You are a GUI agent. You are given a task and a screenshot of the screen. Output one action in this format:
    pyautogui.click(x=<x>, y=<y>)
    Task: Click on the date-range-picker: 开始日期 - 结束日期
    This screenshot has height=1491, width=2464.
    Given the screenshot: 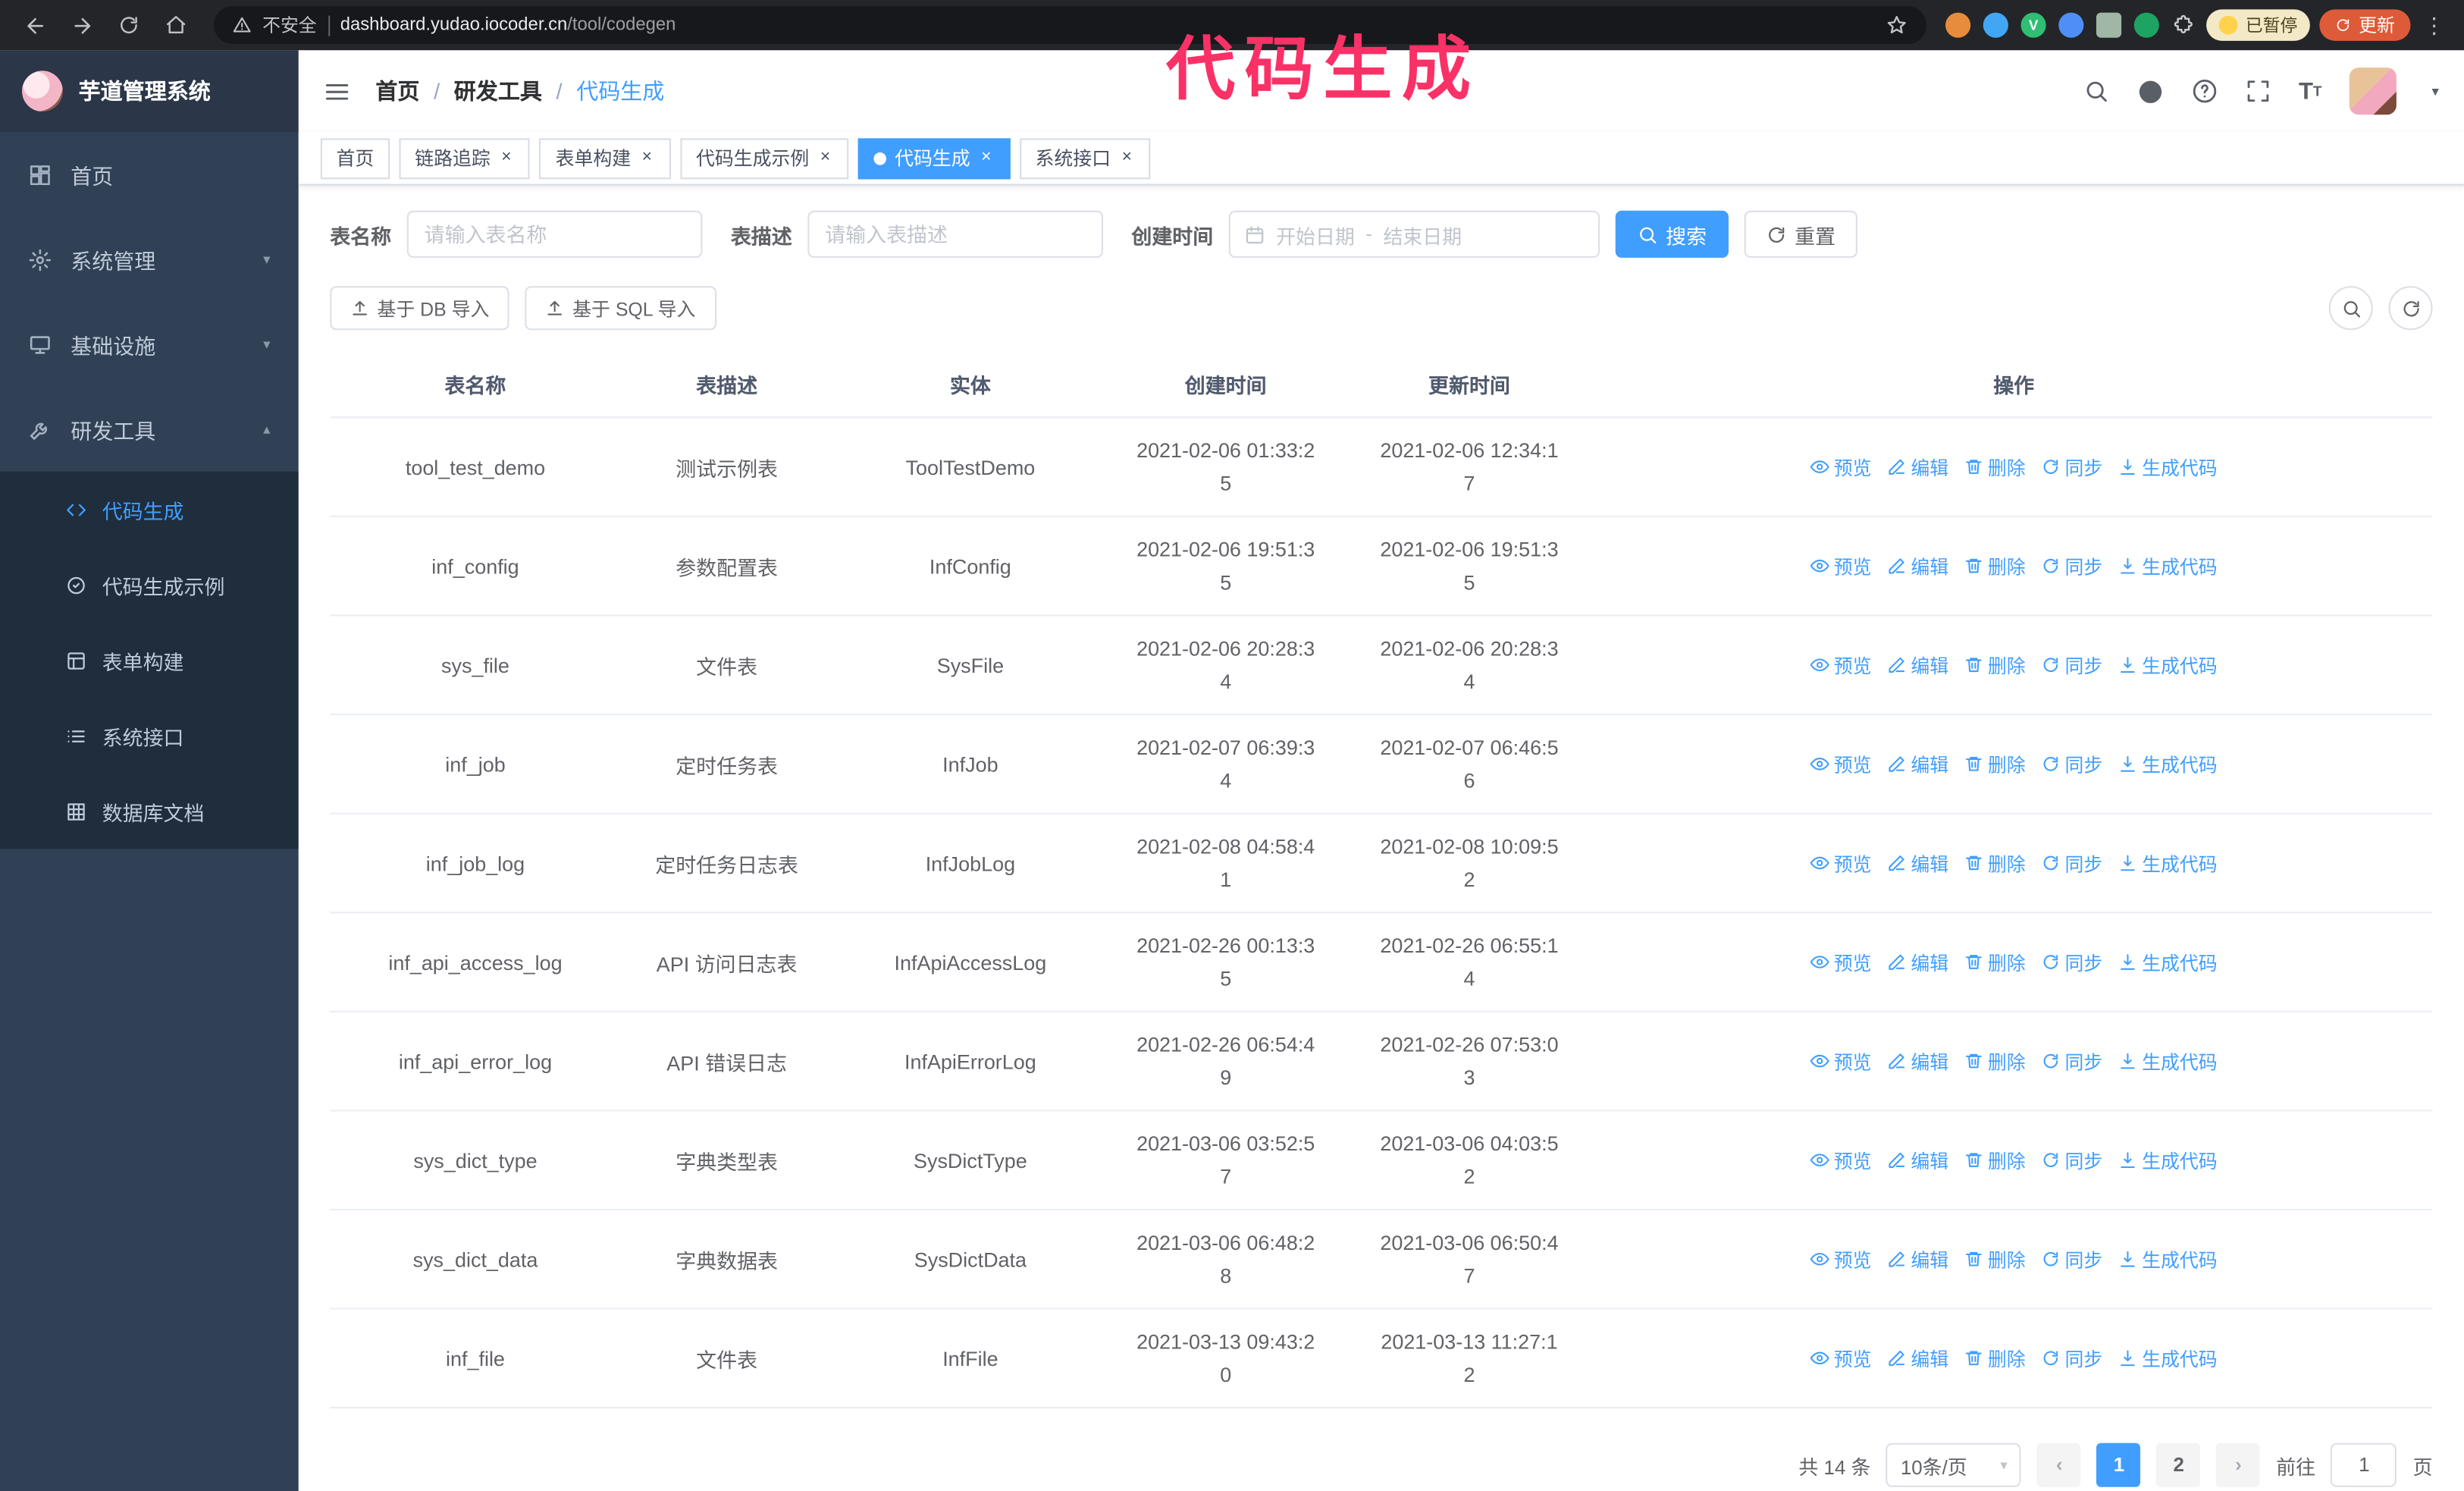 What is the action you would take?
    pyautogui.click(x=1414, y=234)
    